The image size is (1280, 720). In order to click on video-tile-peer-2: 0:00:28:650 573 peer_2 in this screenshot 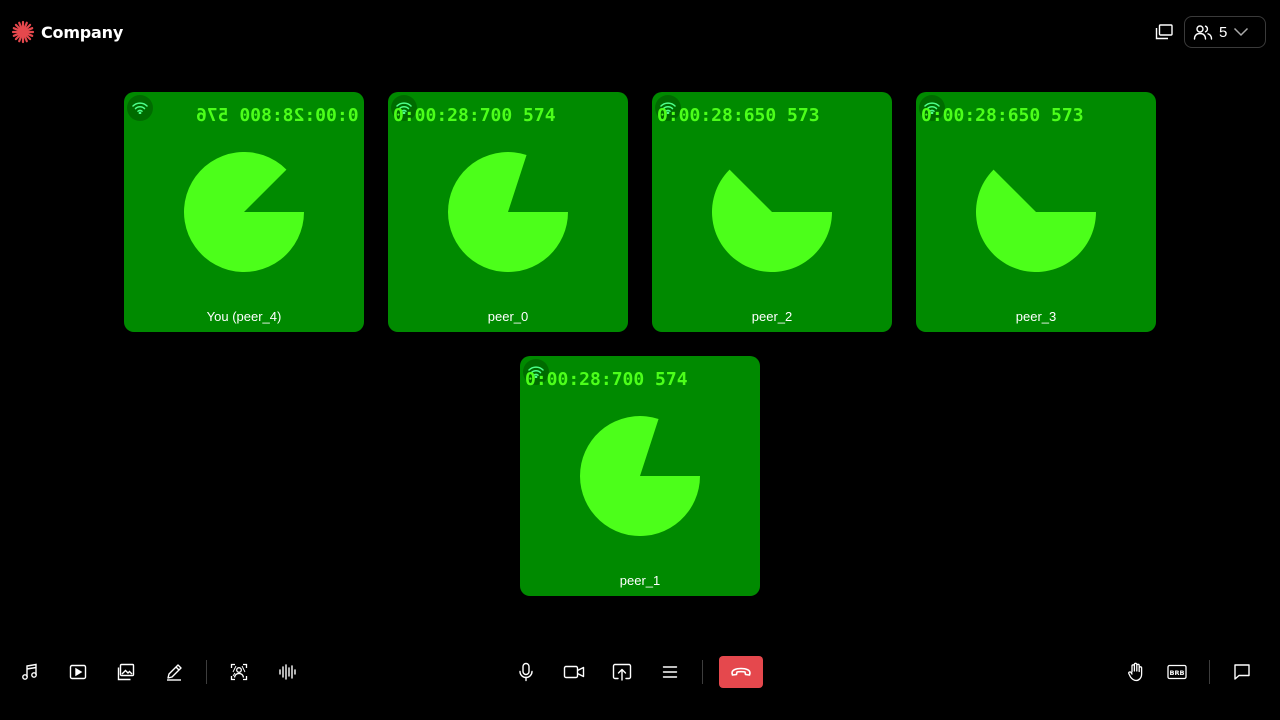, I will do `click(772, 212)`.